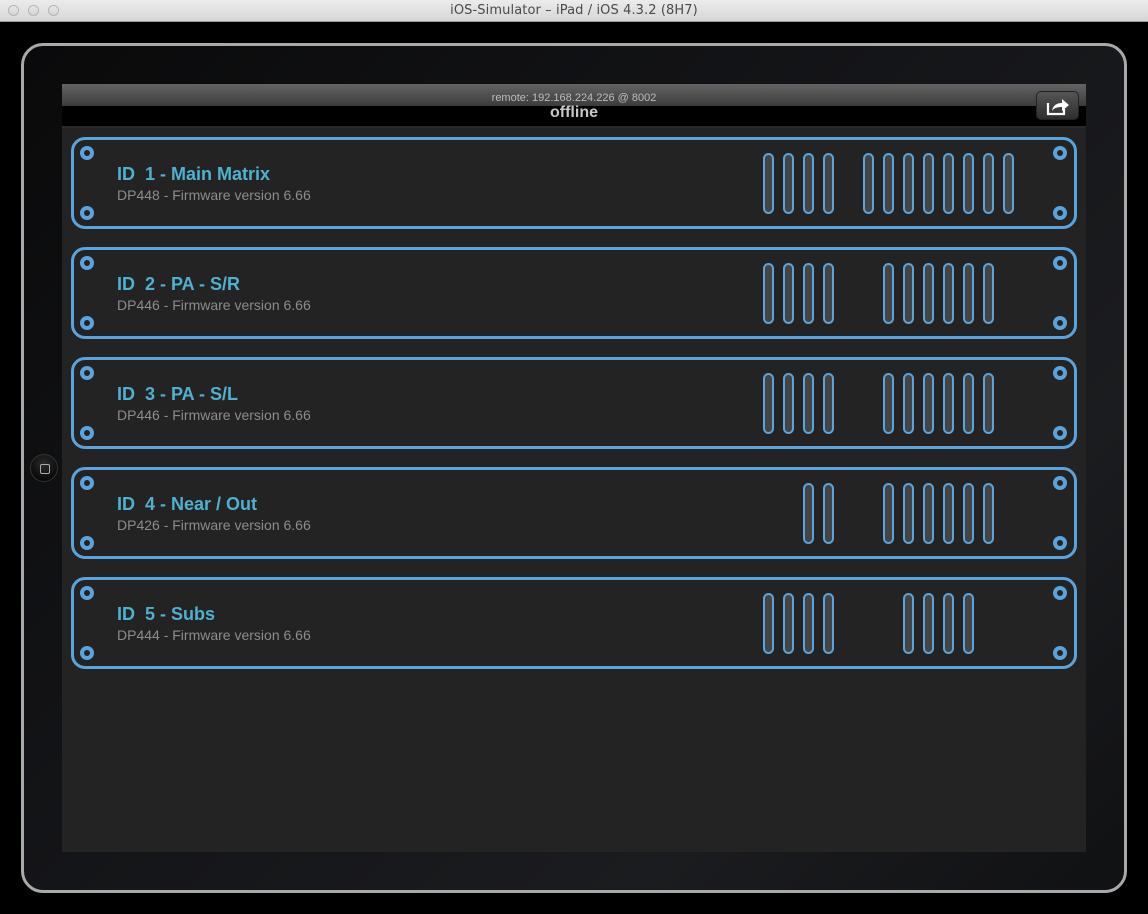 The image size is (1148, 914). I want to click on device-firmware: DP444 - Firmware version 6.66, so click(214, 635).